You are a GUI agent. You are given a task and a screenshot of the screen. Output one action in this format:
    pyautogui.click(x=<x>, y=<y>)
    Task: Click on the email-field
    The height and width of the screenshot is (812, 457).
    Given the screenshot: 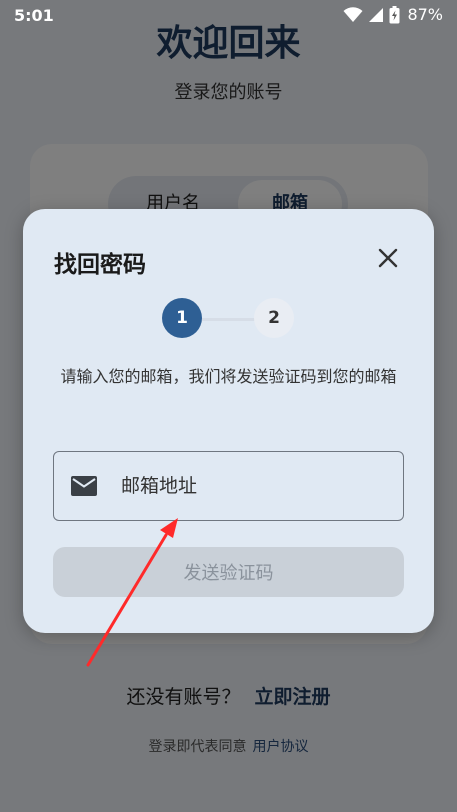 What is the action you would take?
    pyautogui.click(x=228, y=486)
    